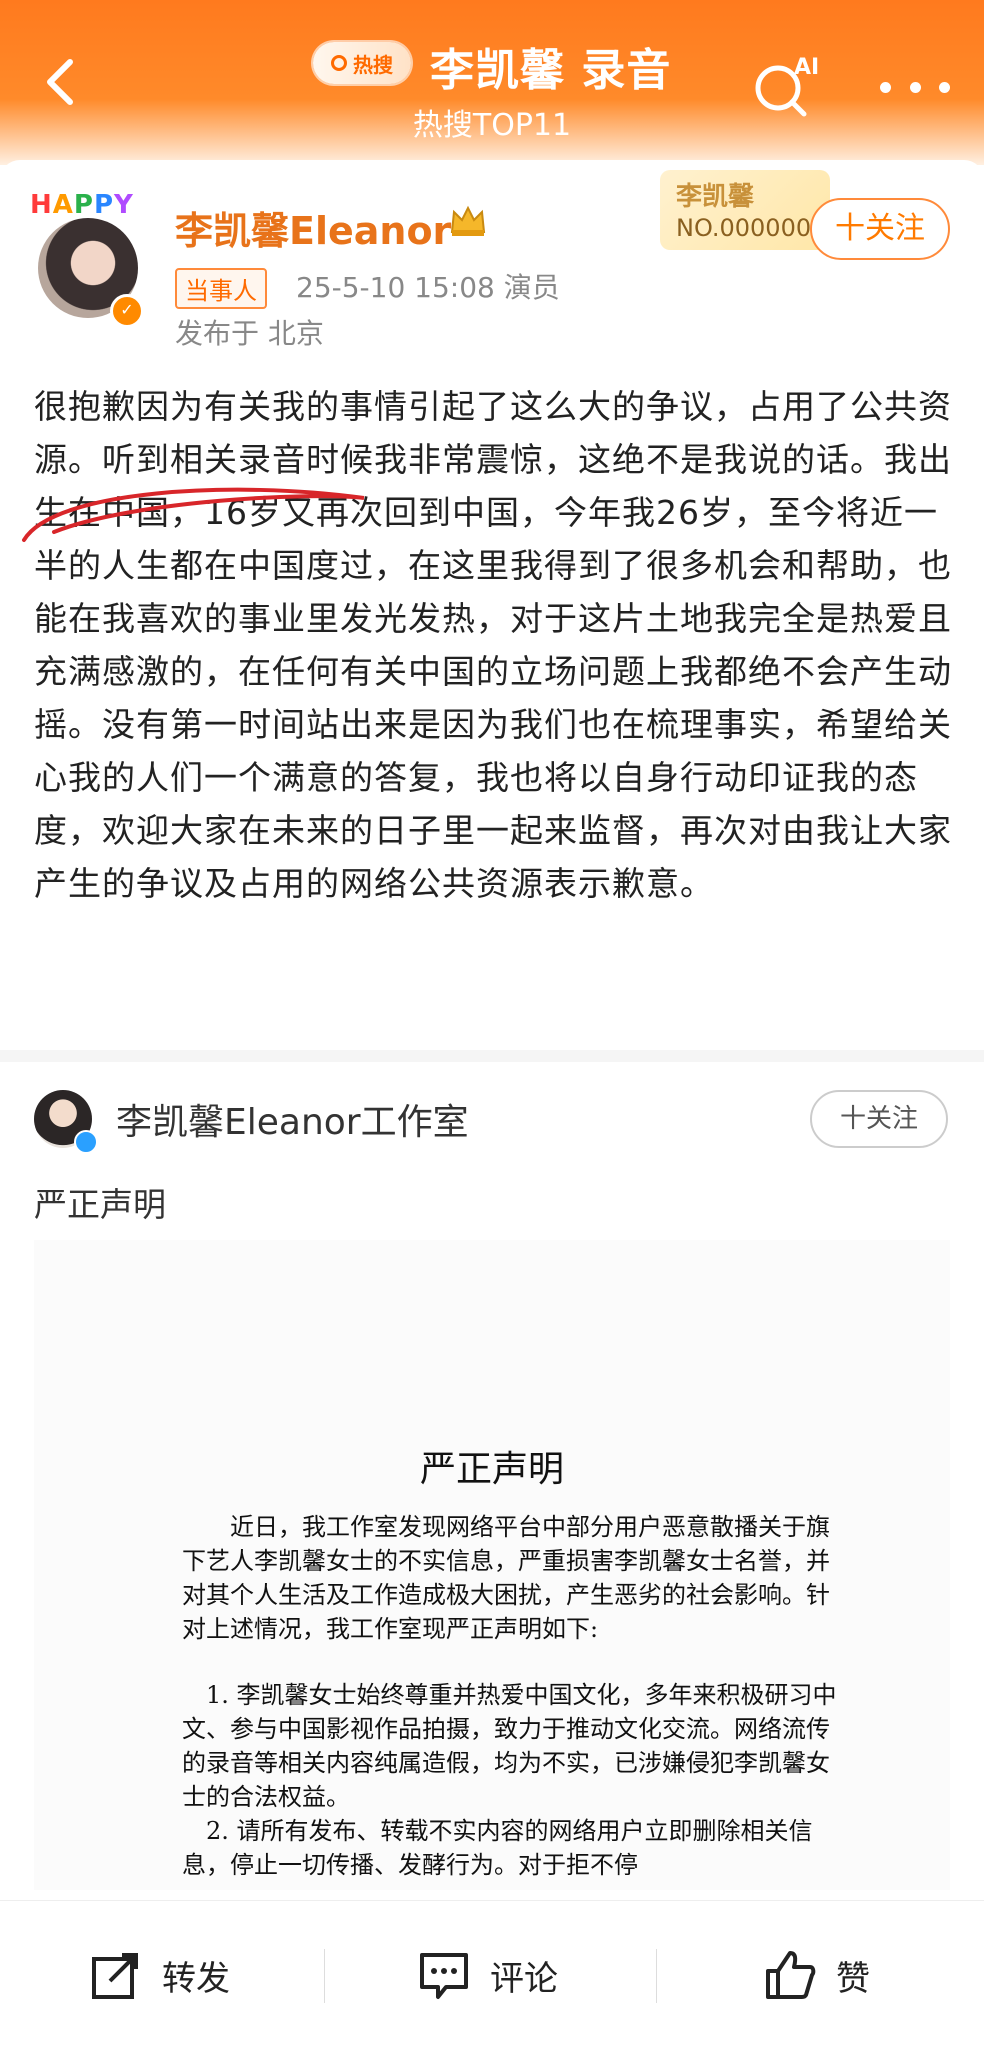 This screenshot has height=2049, width=984. I want to click on fan-card: 李凯馨 NO.000000, so click(745, 210).